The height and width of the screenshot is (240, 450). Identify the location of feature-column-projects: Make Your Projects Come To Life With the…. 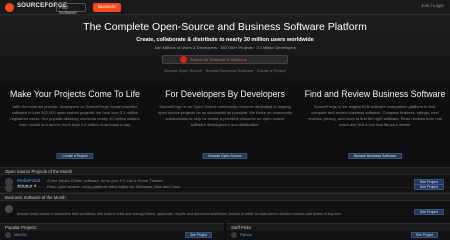
(75, 124).